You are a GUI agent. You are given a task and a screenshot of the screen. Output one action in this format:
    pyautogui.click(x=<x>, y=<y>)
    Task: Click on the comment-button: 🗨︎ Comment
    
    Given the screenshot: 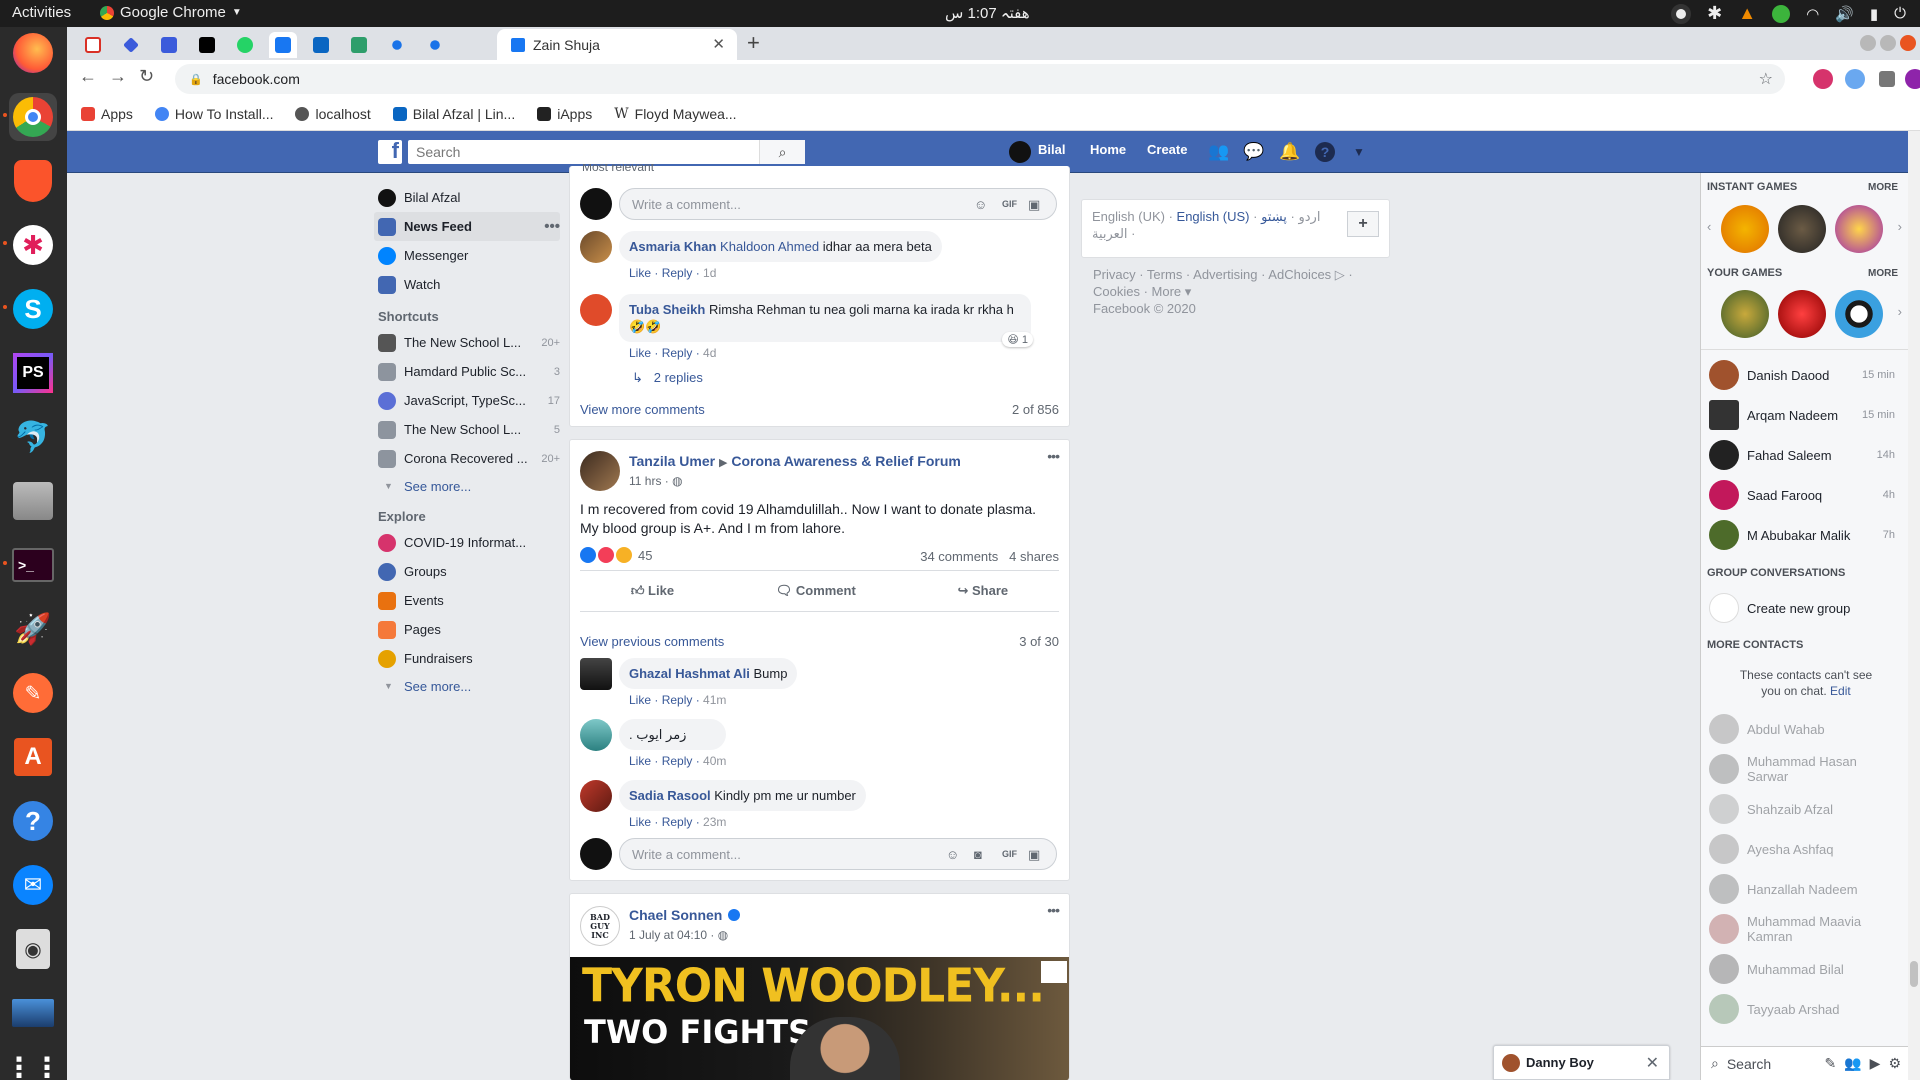 What is the action you would take?
    pyautogui.click(x=816, y=591)
    